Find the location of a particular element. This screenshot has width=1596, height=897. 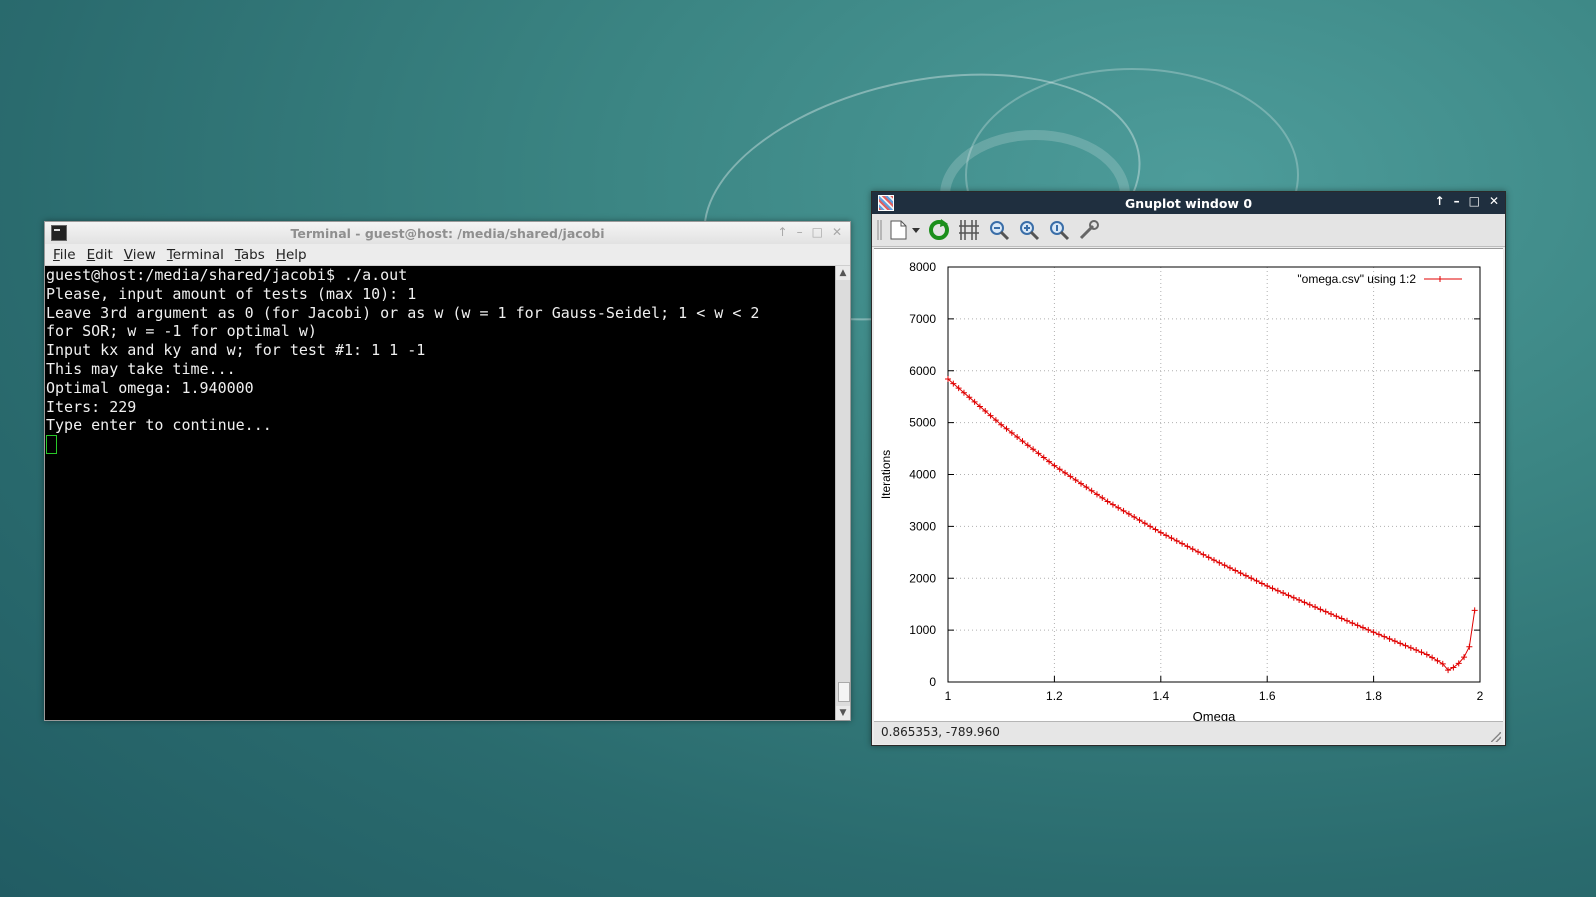

terminal-menubar: File Edit View Terminal Tabs Help is located at coordinates (447, 255).